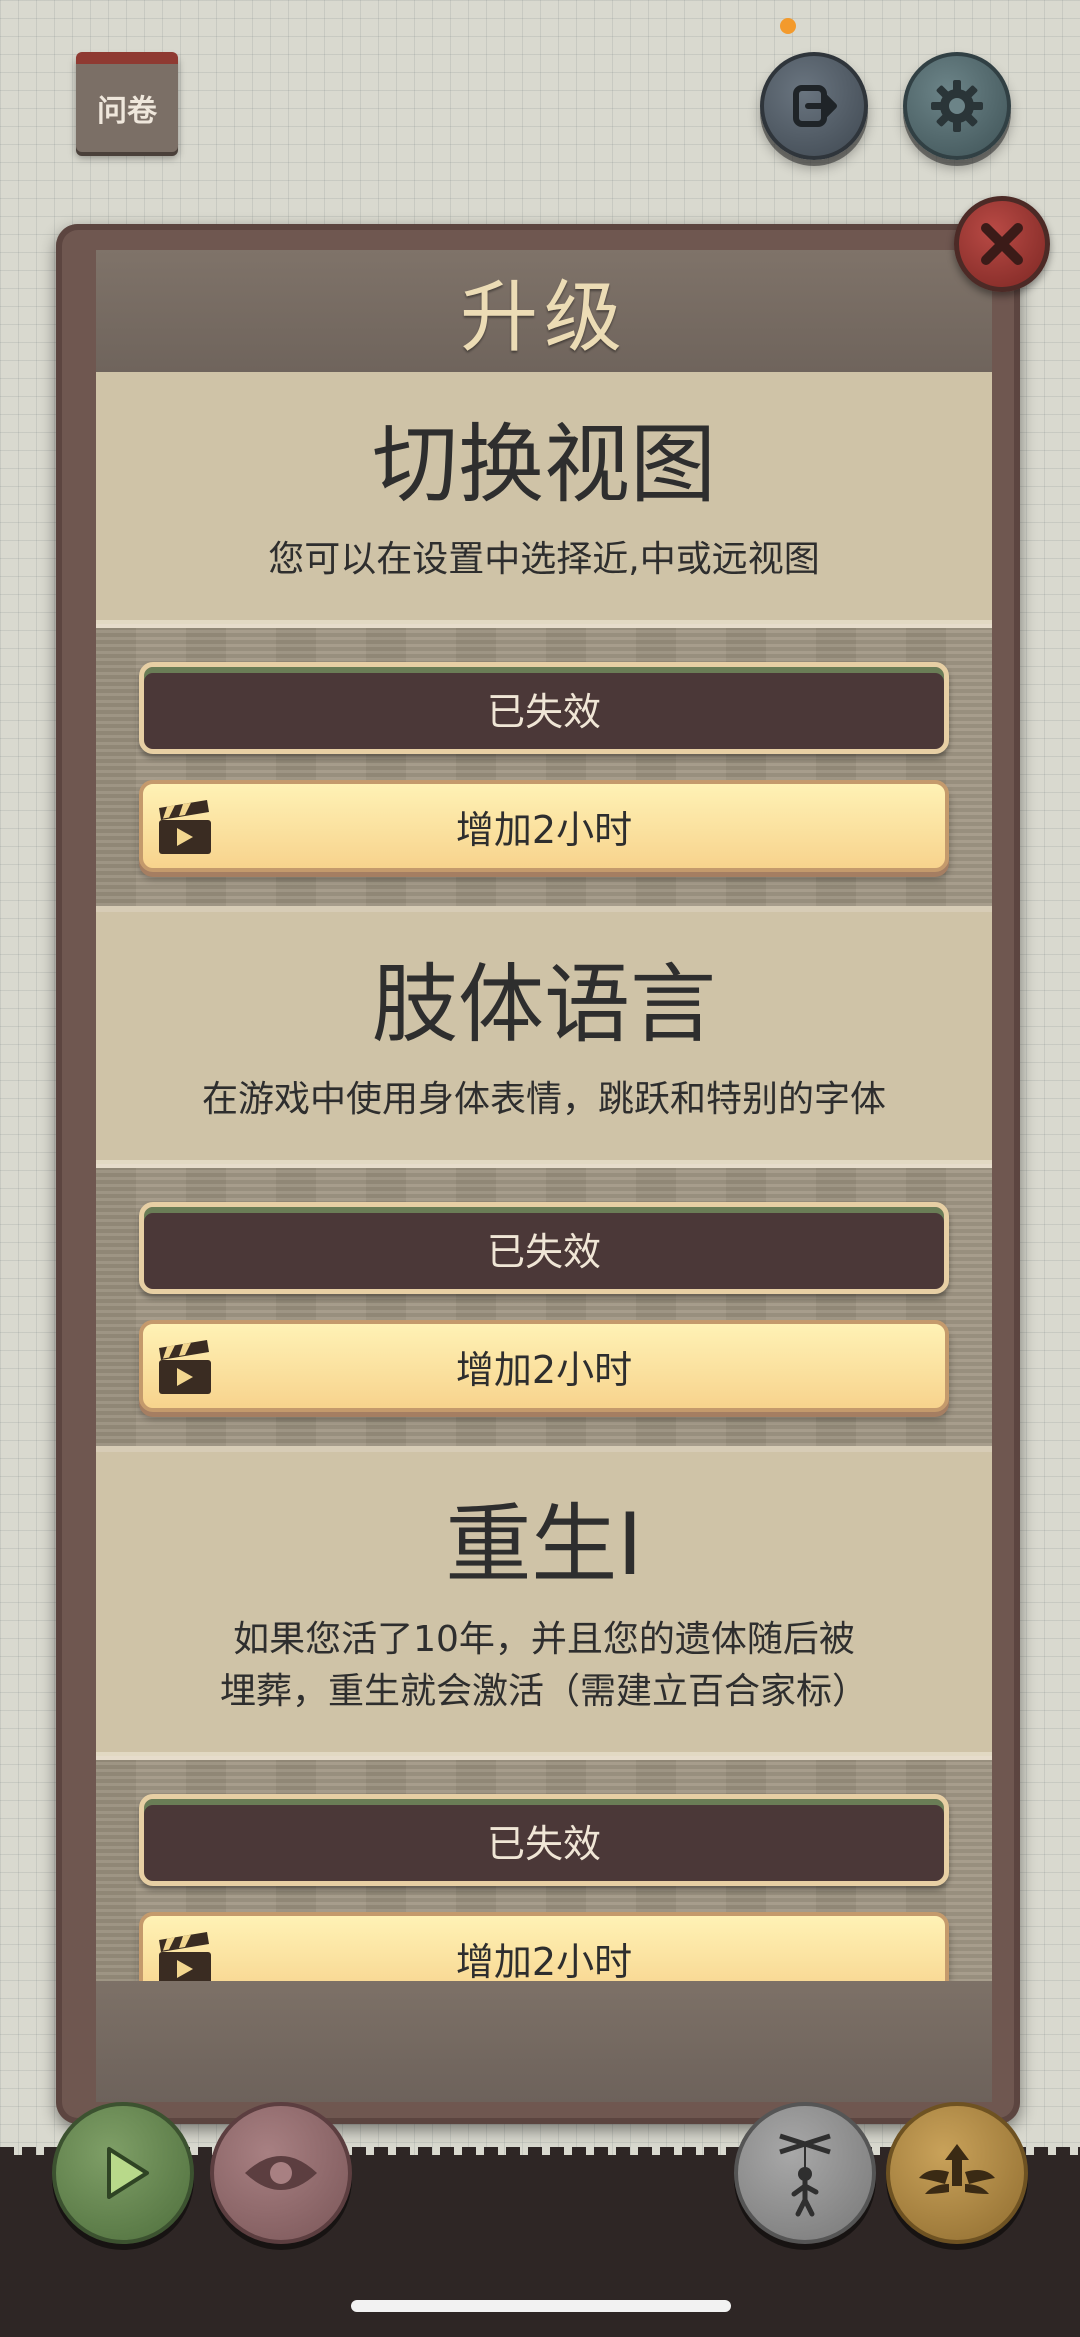 Image resolution: width=1080 pixels, height=2337 pixels. I want to click on feature-description: 如果您活了10年，并且您的遗体随后被埋葬，重生就会激活（需建立百合家标）, so click(543, 1665).